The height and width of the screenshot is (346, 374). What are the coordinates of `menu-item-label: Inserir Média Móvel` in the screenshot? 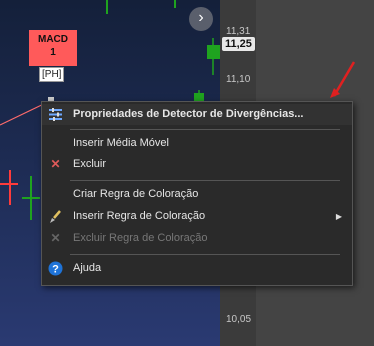 It's located at (121, 143).